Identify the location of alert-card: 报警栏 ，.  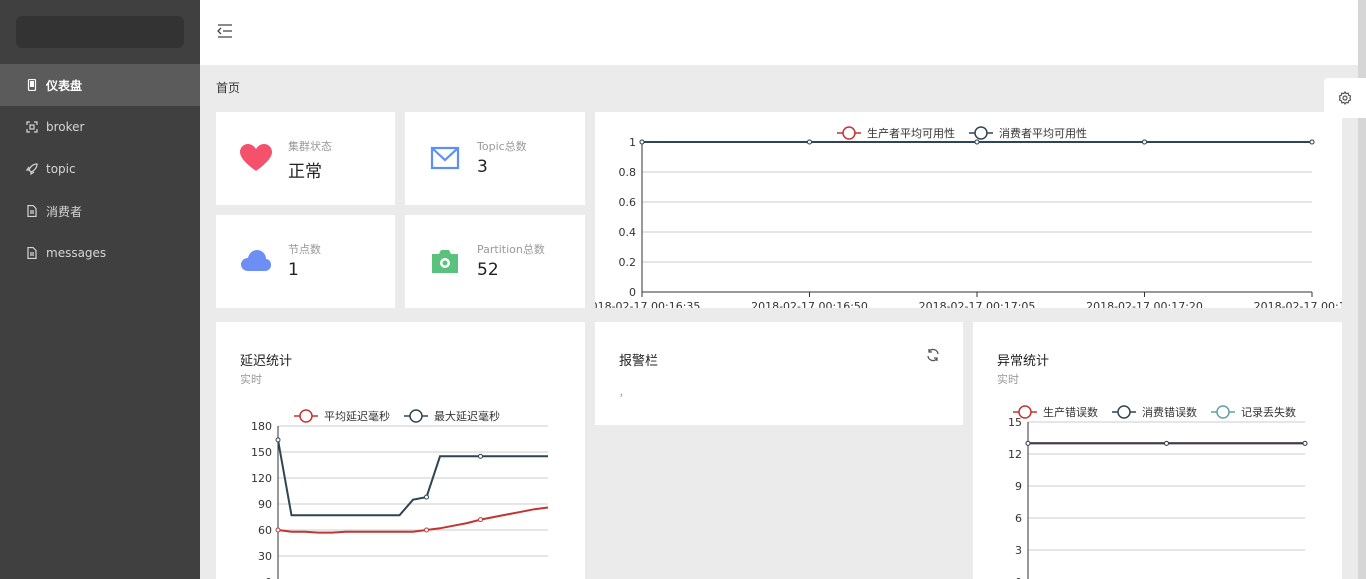
(779, 373).